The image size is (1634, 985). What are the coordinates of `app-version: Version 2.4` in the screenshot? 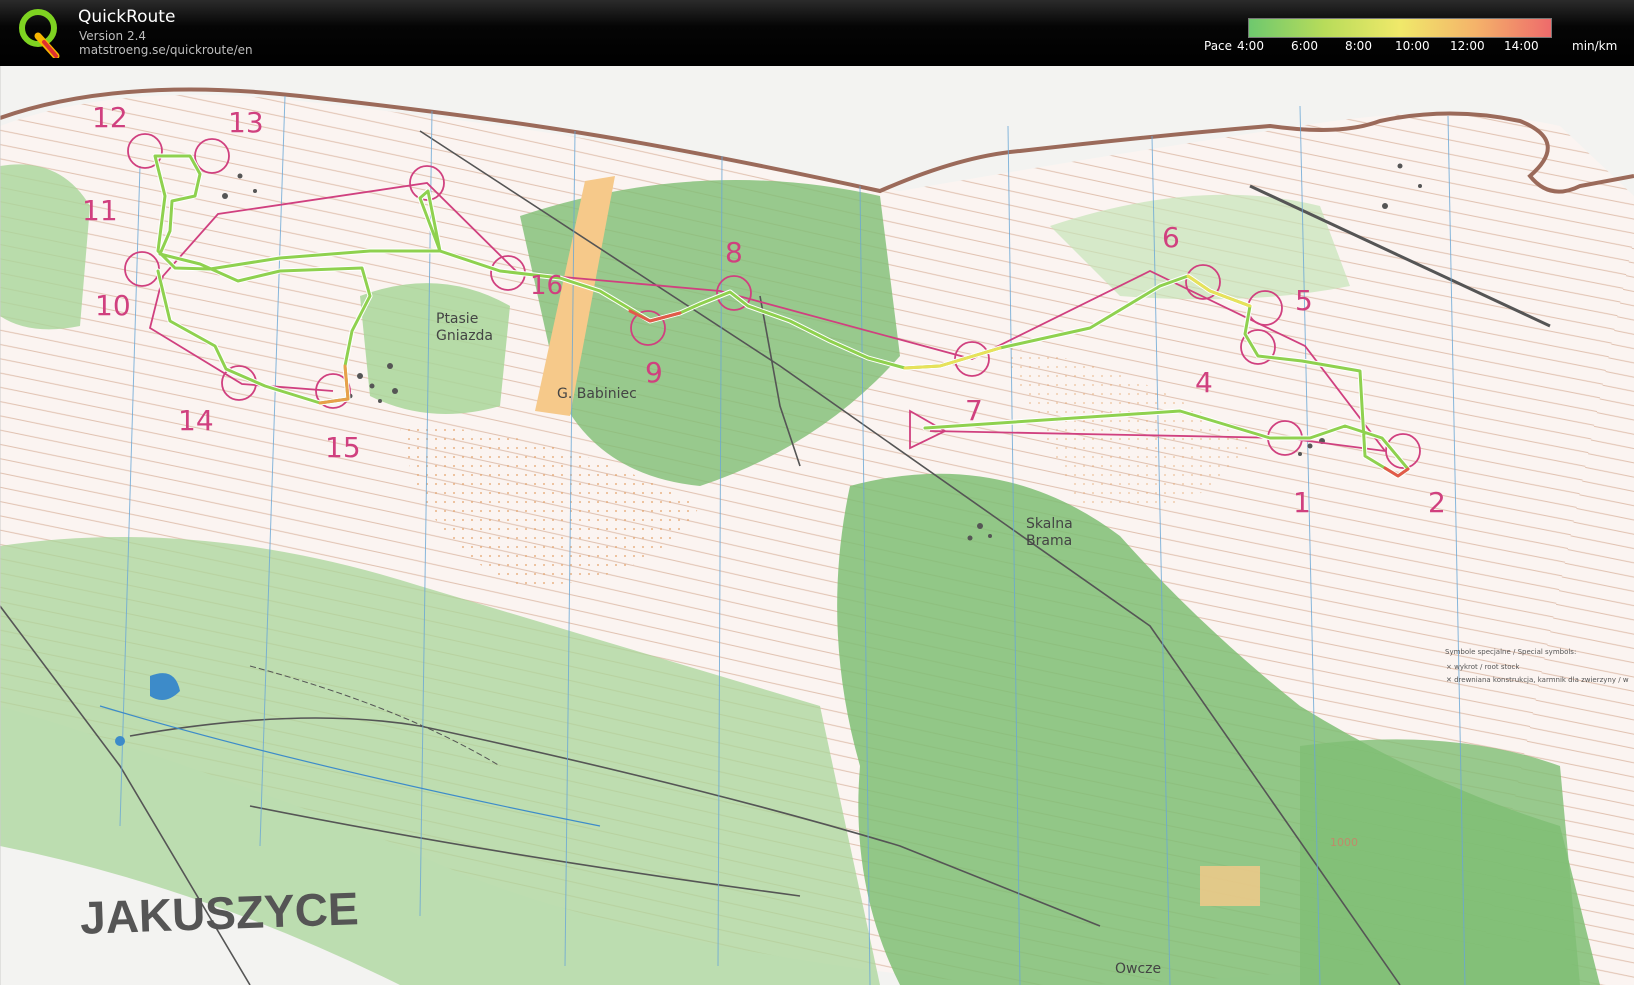 It's located at (113, 36).